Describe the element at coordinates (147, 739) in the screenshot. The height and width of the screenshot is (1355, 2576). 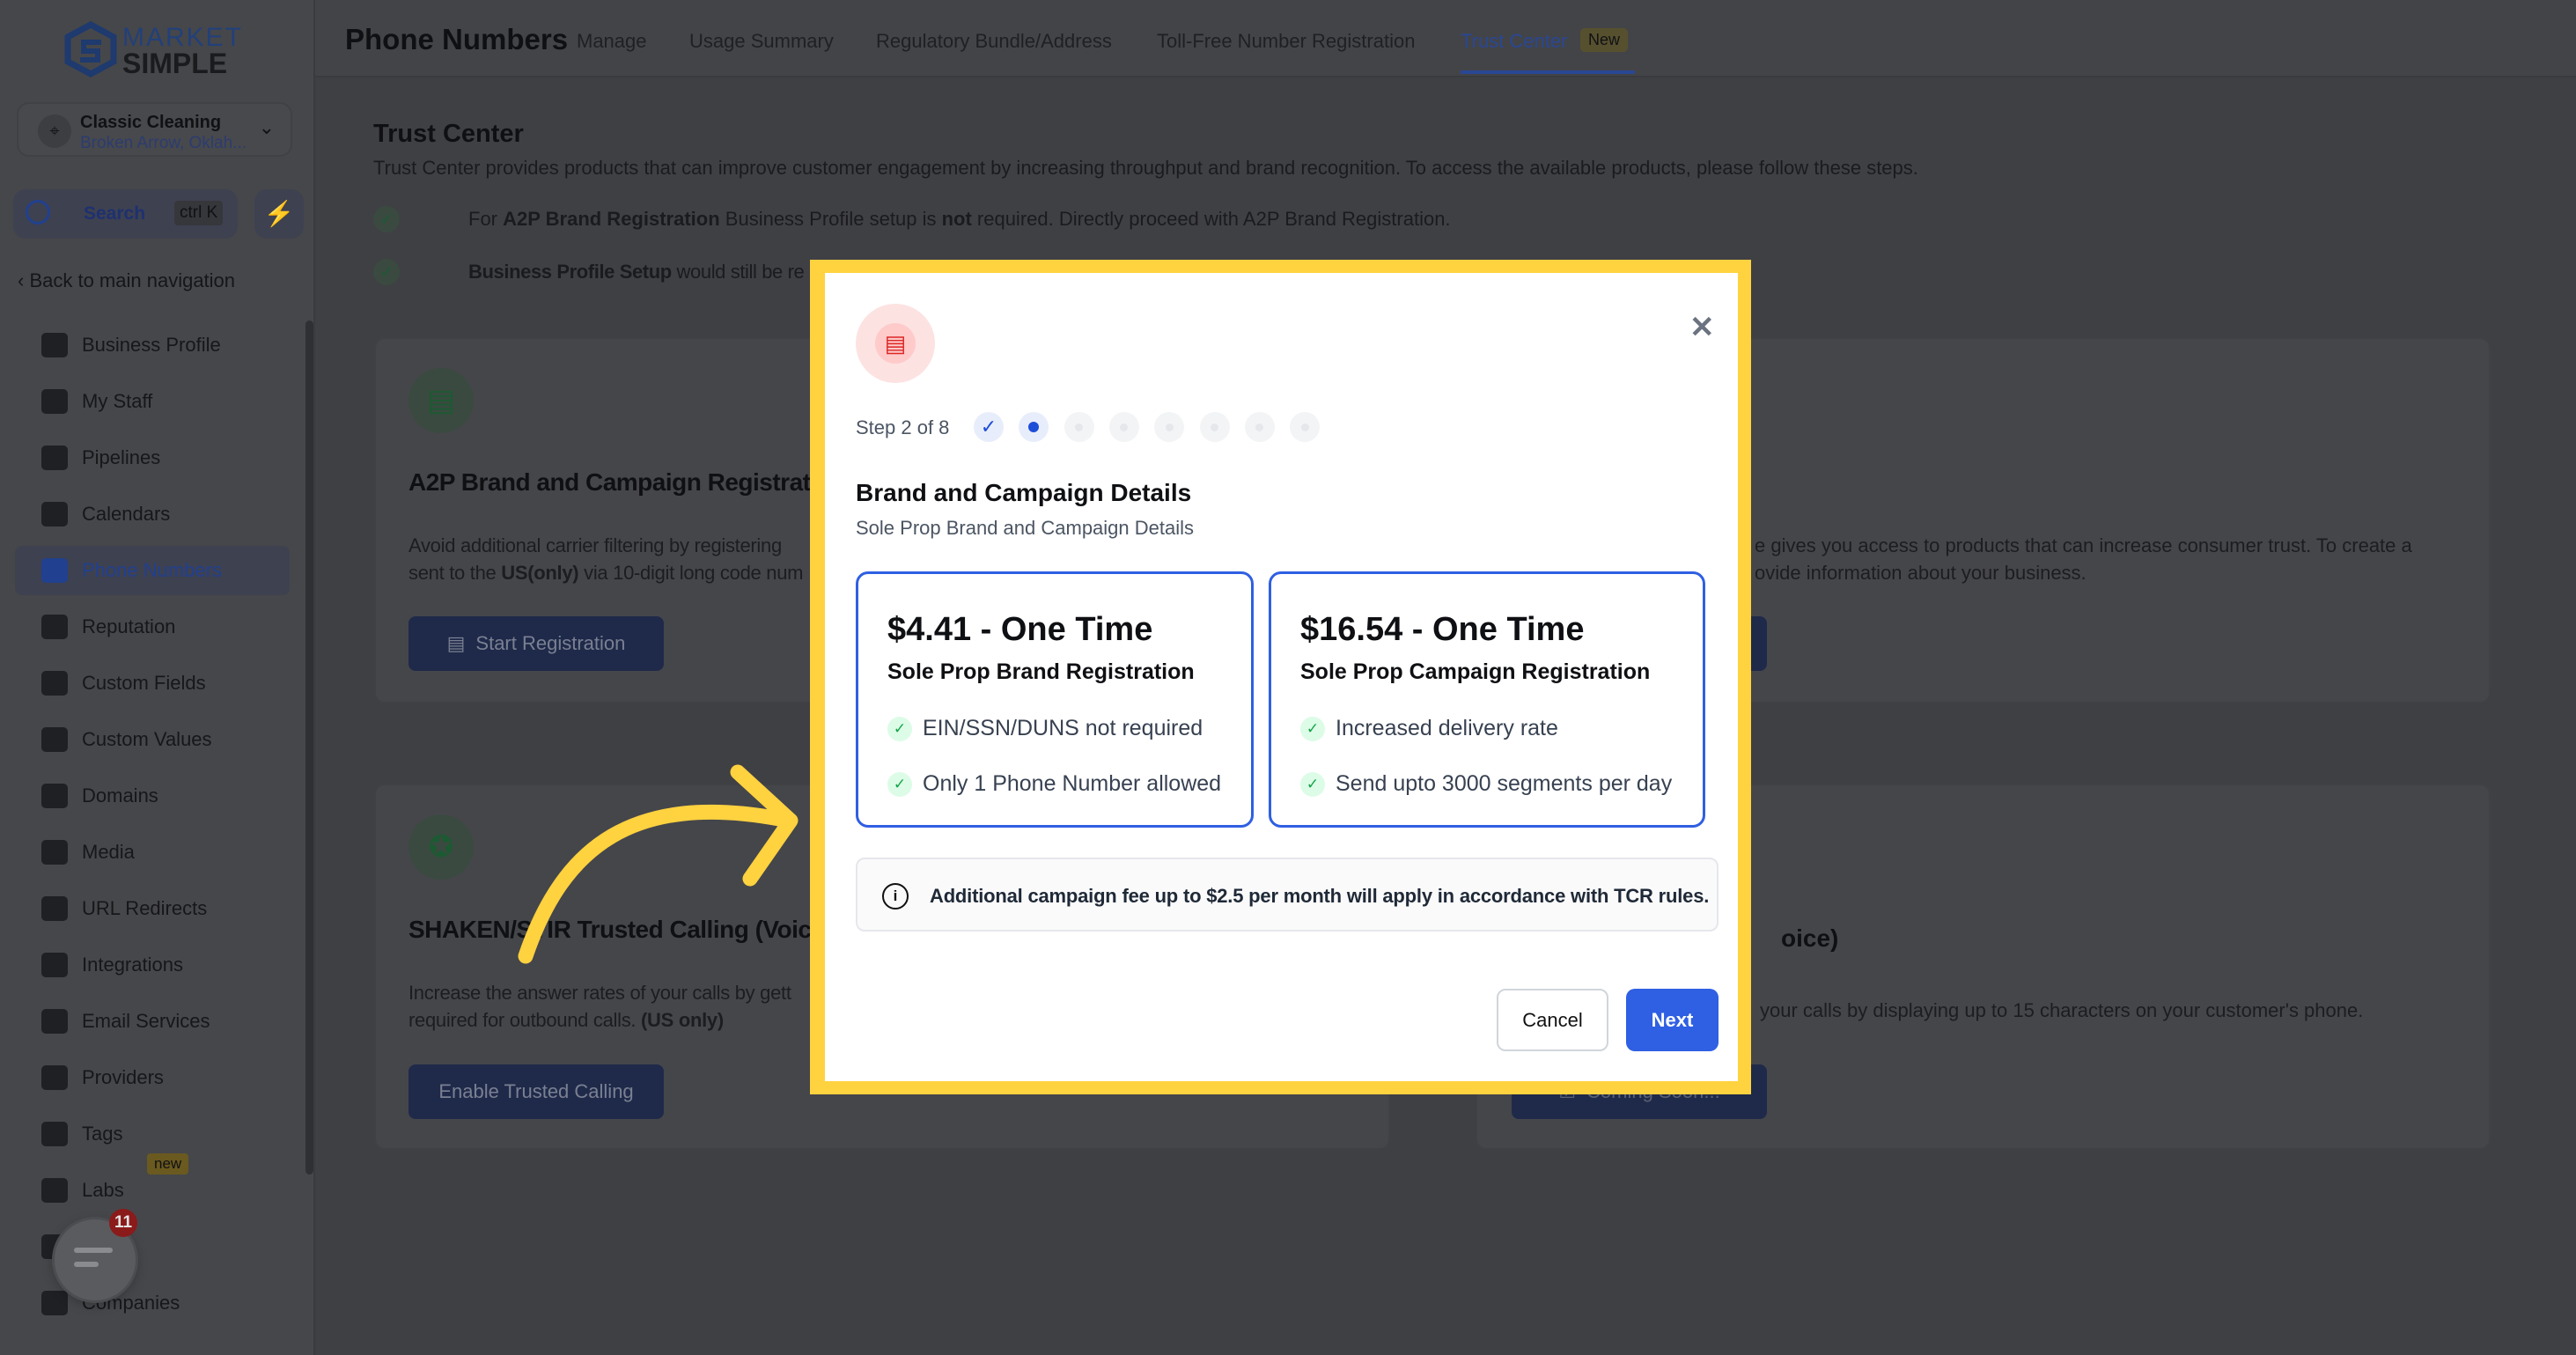
I see `sidebar-item-label: Custom Values` at that location.